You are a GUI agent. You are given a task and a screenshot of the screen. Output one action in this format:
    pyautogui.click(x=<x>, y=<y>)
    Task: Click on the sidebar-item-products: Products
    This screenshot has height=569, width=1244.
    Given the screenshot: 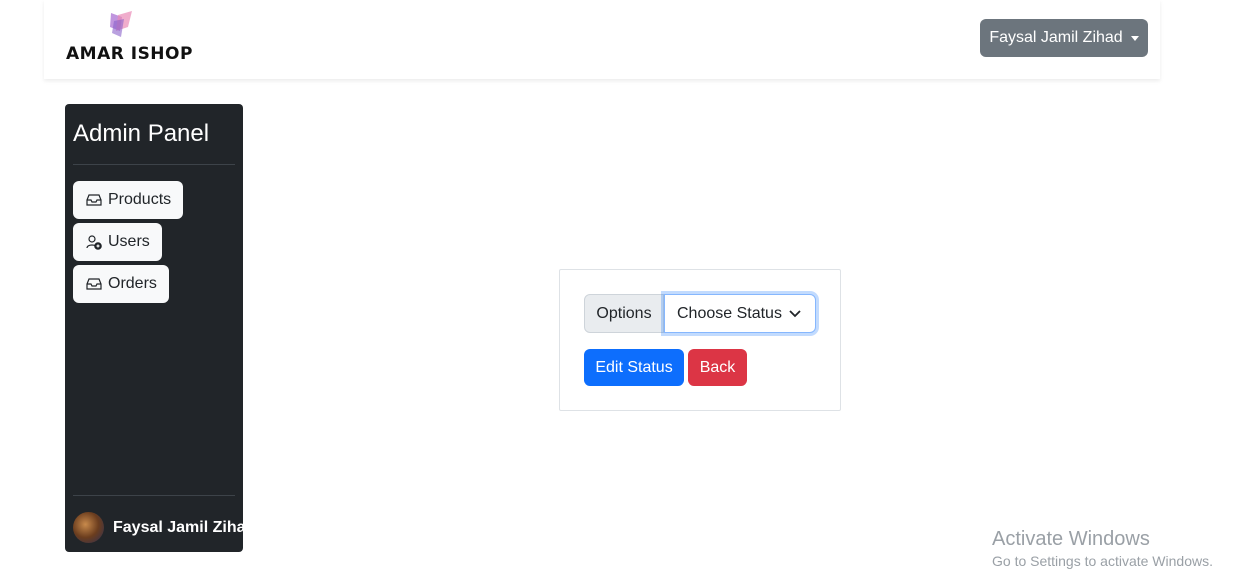 What is the action you would take?
    pyautogui.click(x=128, y=200)
    